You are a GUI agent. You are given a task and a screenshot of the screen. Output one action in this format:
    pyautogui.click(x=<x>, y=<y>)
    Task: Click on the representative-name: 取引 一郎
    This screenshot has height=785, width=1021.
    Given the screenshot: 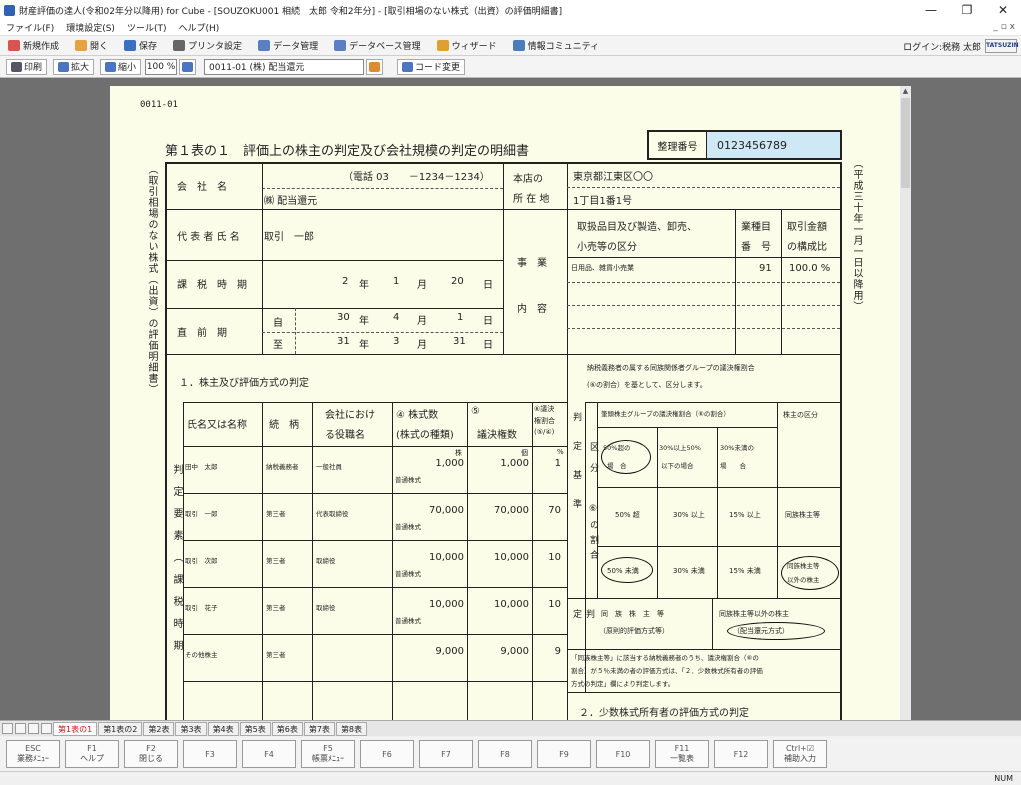 What is the action you would take?
    pyautogui.click(x=289, y=235)
    